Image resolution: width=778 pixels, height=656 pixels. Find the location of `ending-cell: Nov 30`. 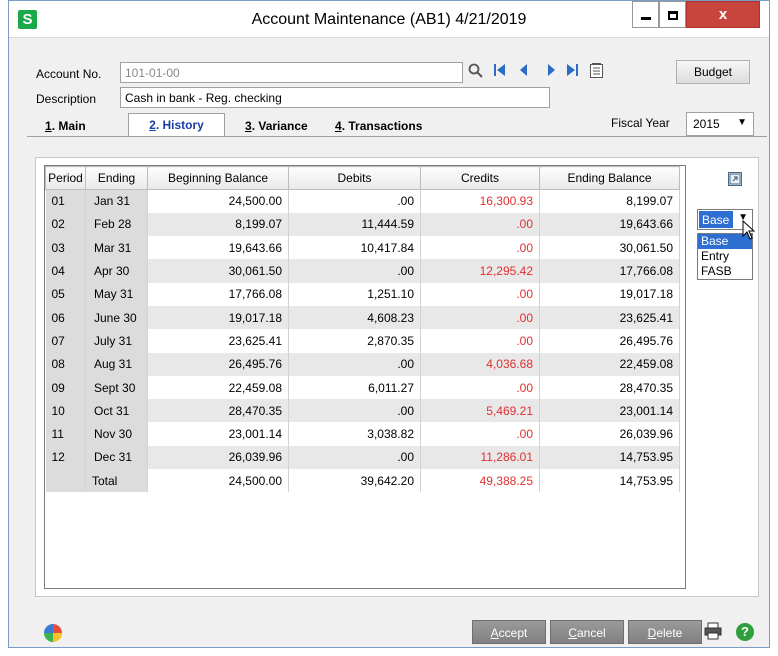

ending-cell: Nov 30 is located at coordinates (116, 434).